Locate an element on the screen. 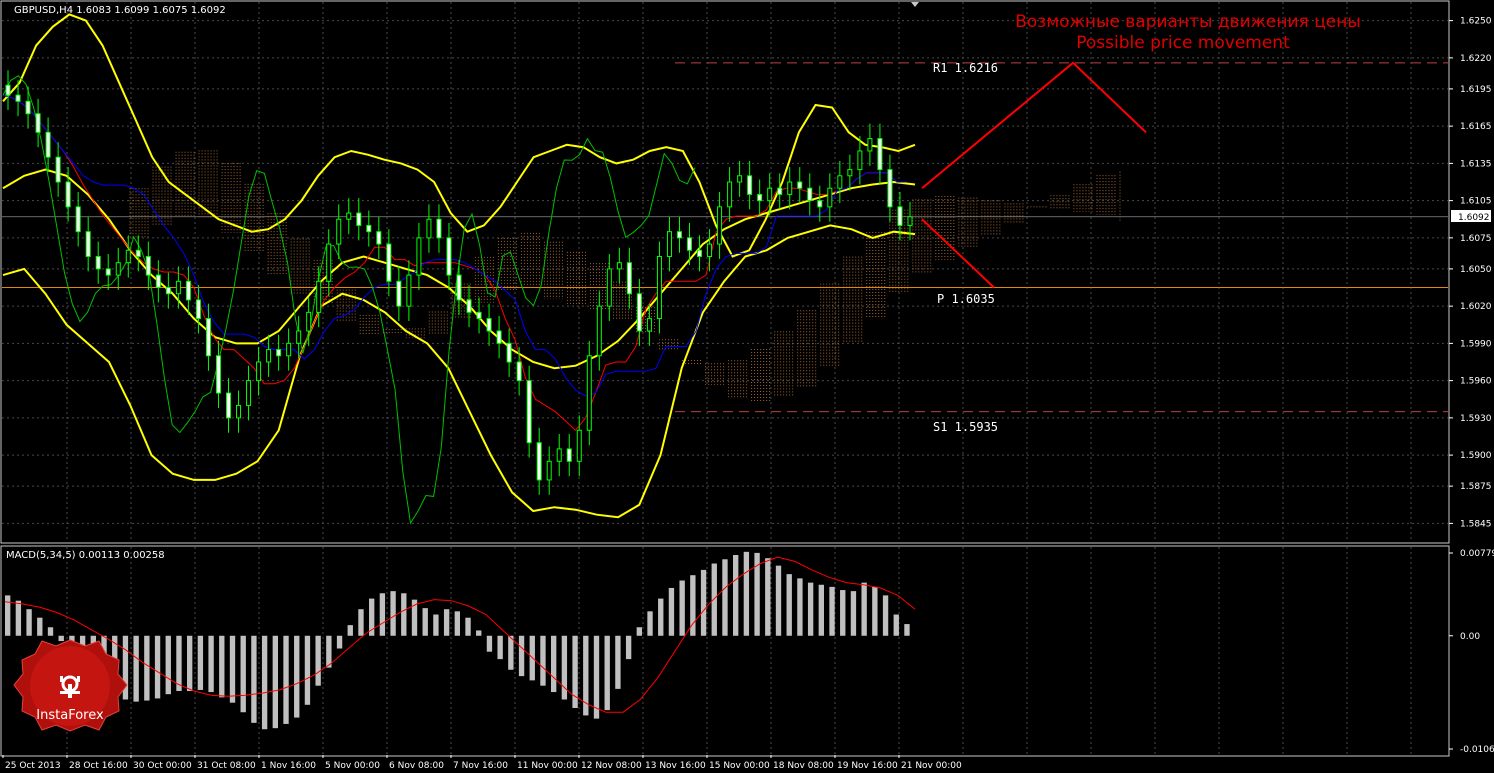 The image size is (1494, 773). x-tick-label: 28 Oct 16:00 is located at coordinates (98, 766).